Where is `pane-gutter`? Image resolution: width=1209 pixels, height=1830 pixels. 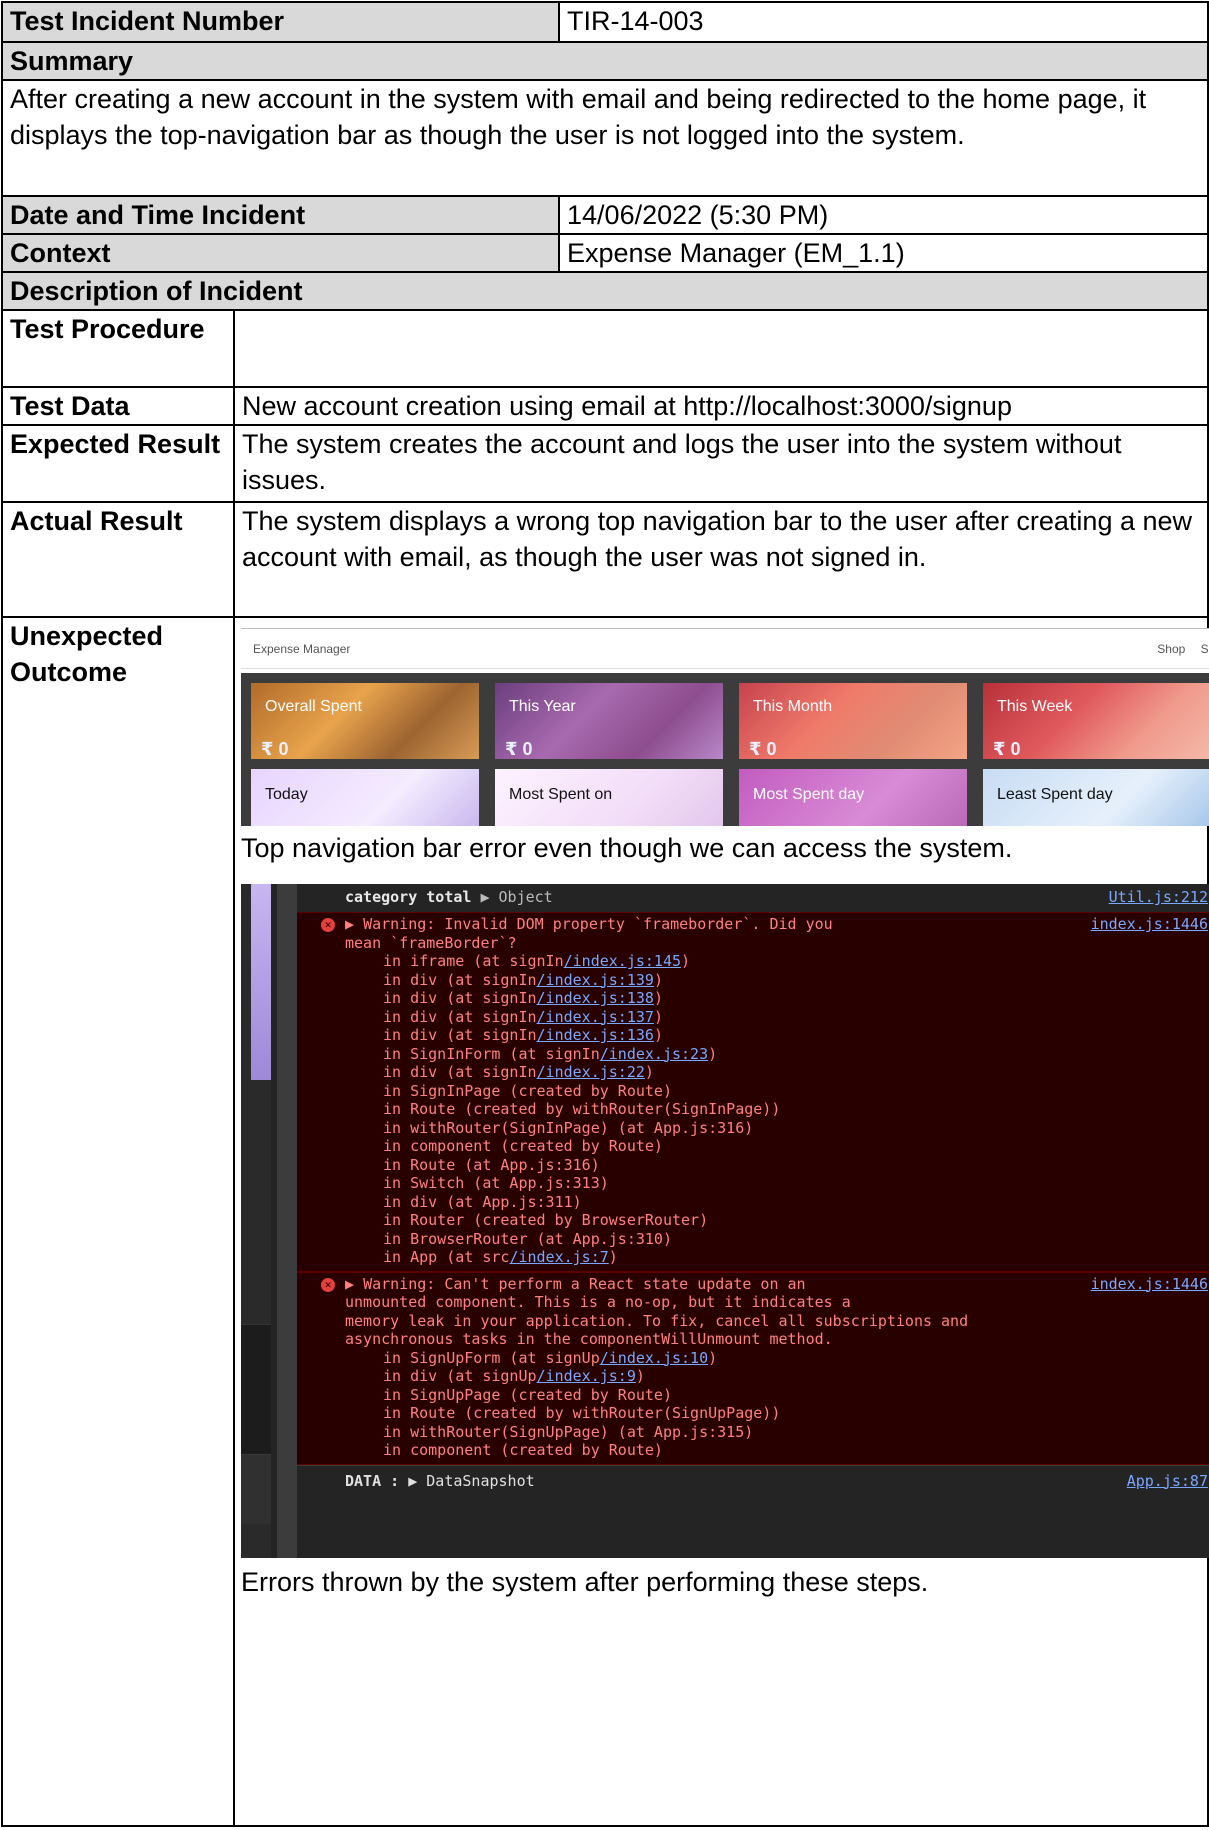
pane-gutter is located at coordinates (287, 1221).